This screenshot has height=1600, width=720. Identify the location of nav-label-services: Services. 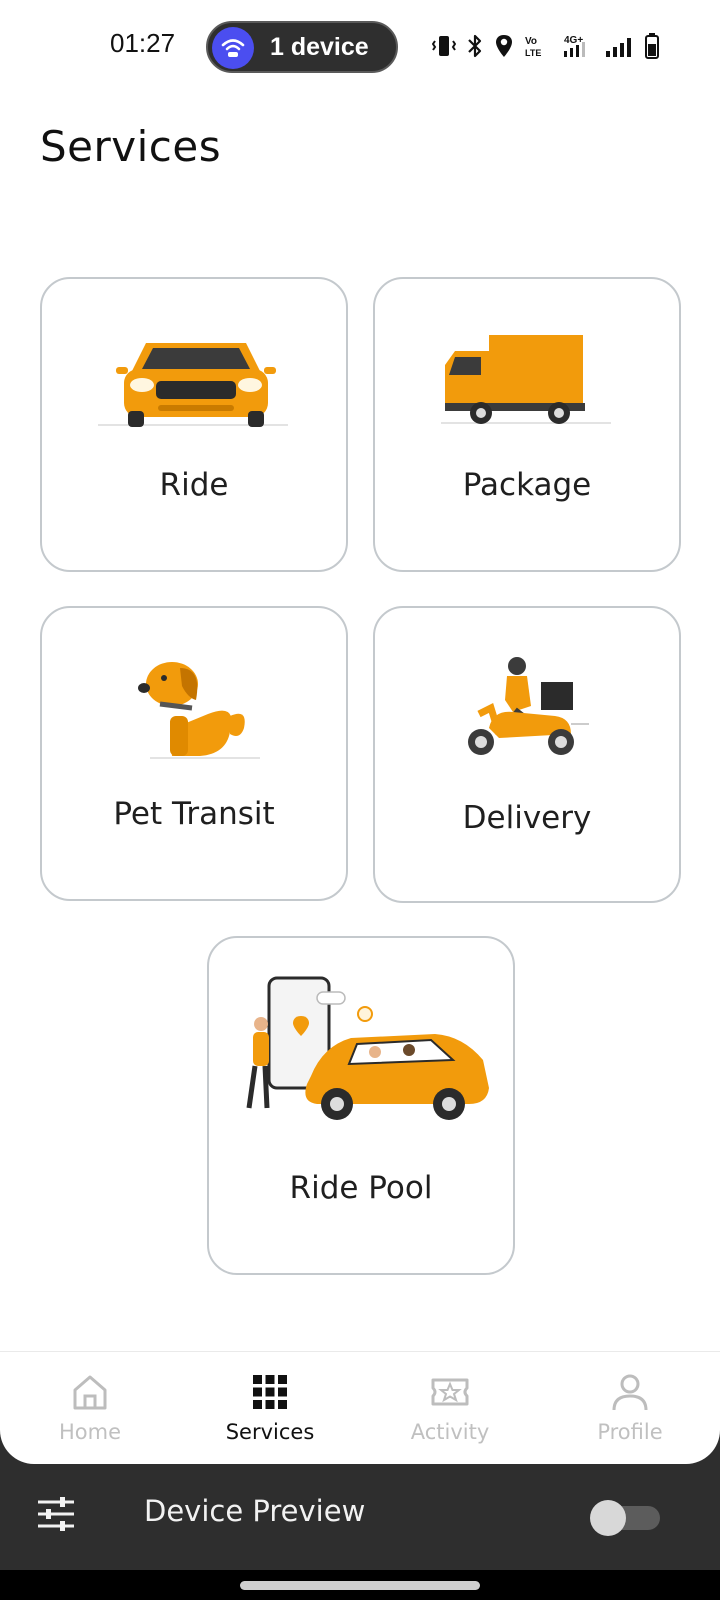
(270, 1432).